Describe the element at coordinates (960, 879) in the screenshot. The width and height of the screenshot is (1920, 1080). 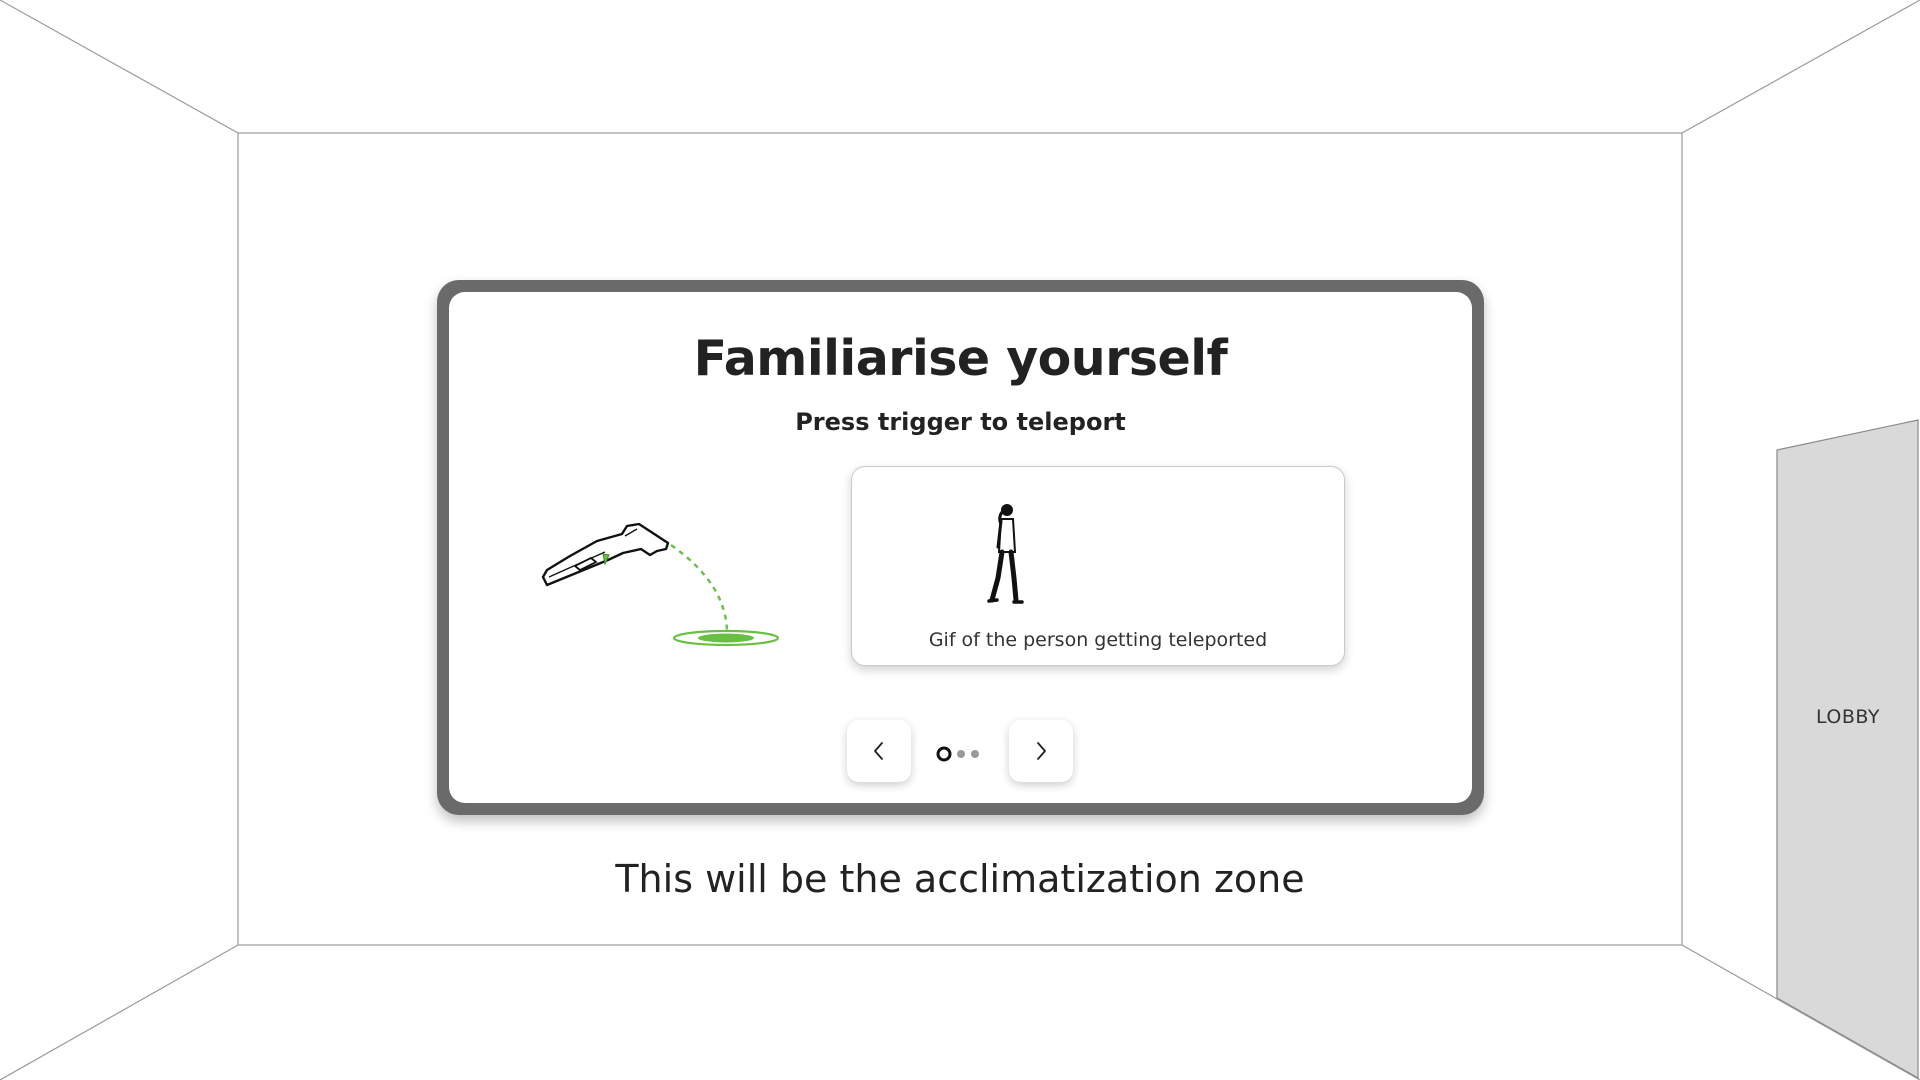
I see `zone-label: This will be the acclimatization zone` at that location.